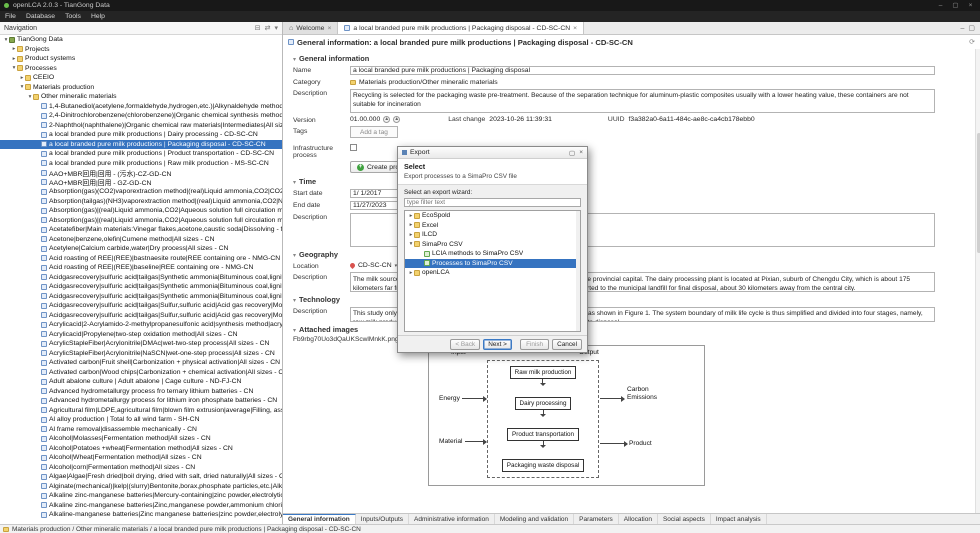 This screenshot has width=980, height=533. Describe the element at coordinates (374, 193) in the screenshot. I see `start-date-input` at that location.